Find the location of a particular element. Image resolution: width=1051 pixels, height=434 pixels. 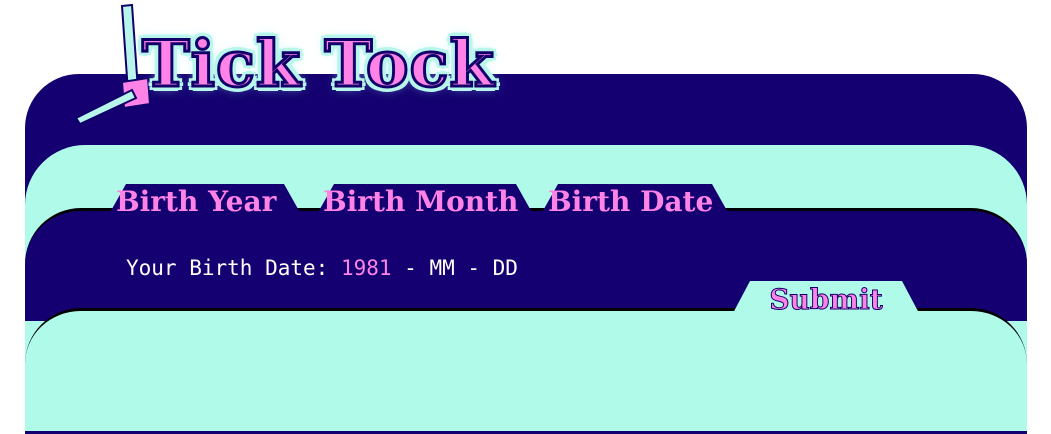

tab-birth-month: Birth Month is located at coordinates (420, 202).